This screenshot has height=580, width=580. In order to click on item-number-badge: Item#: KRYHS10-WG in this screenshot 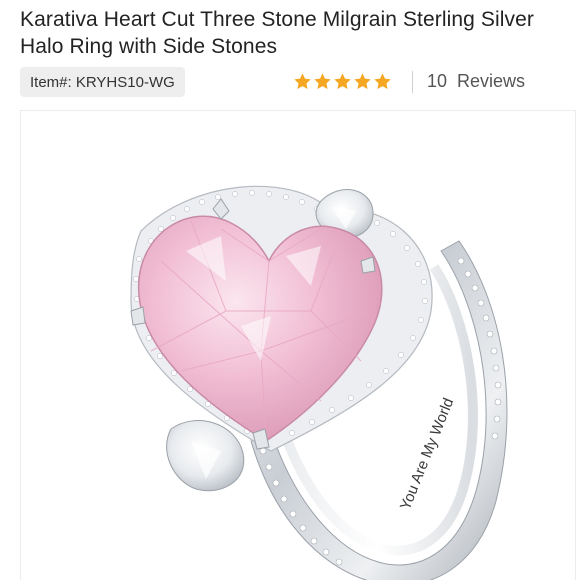, I will do `click(102, 82)`.